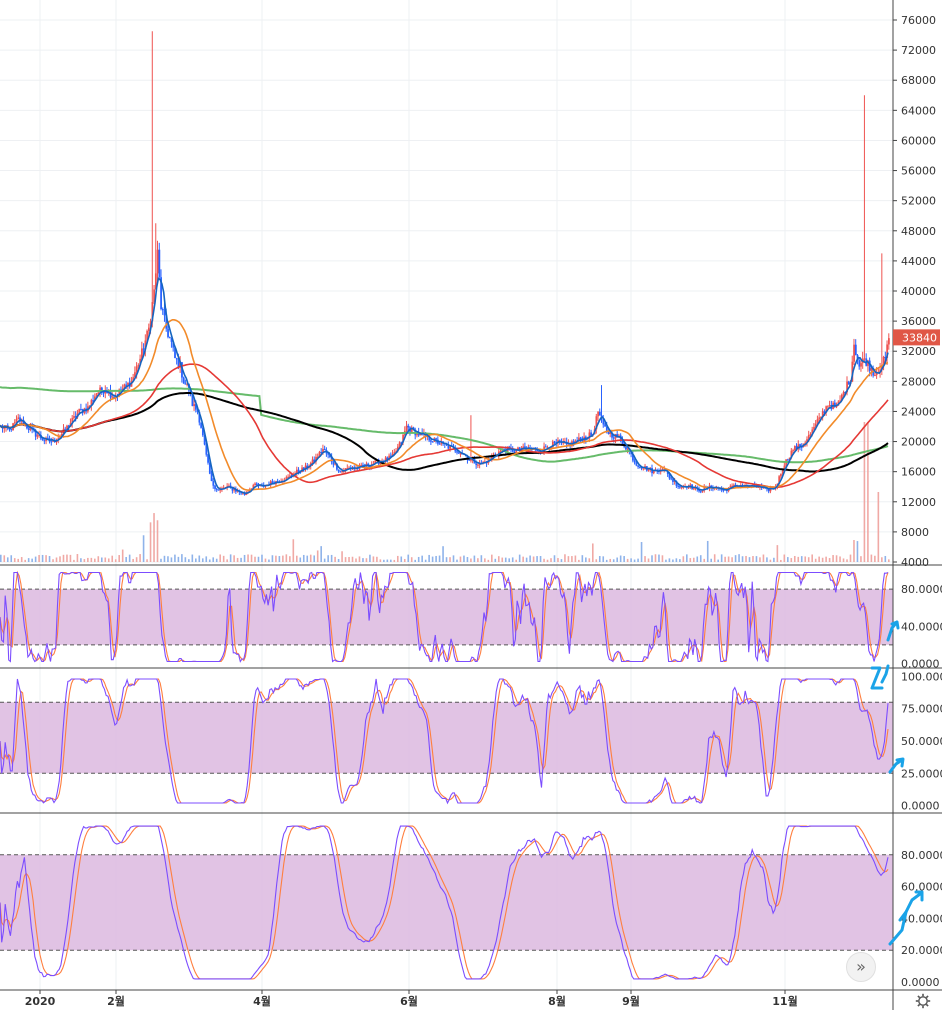 Image resolution: width=942 pixels, height=1010 pixels. What do you see at coordinates (918, 201) in the screenshot?
I see `price-tick-label: 52000` at bounding box center [918, 201].